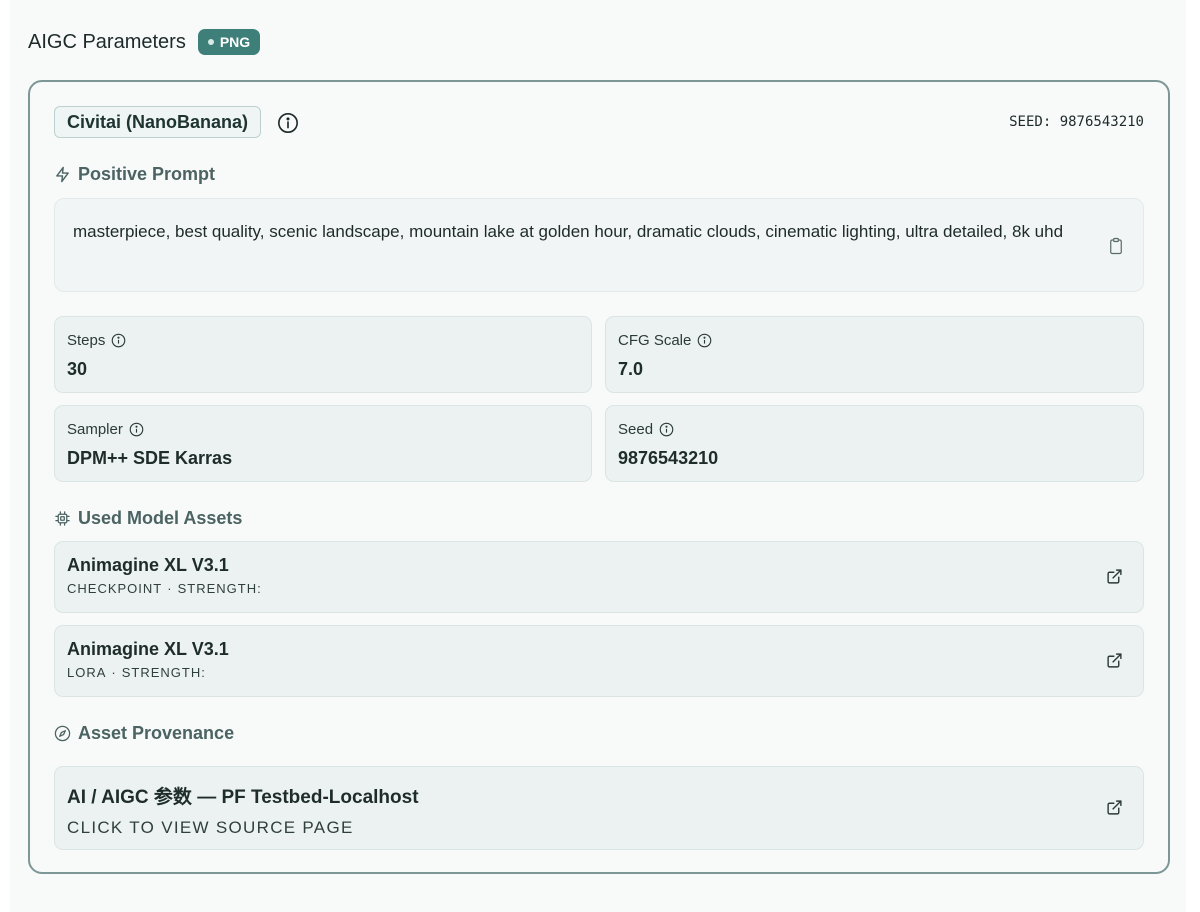  What do you see at coordinates (147, 173) in the screenshot?
I see `positive-prompt-title: Positive Prompt` at bounding box center [147, 173].